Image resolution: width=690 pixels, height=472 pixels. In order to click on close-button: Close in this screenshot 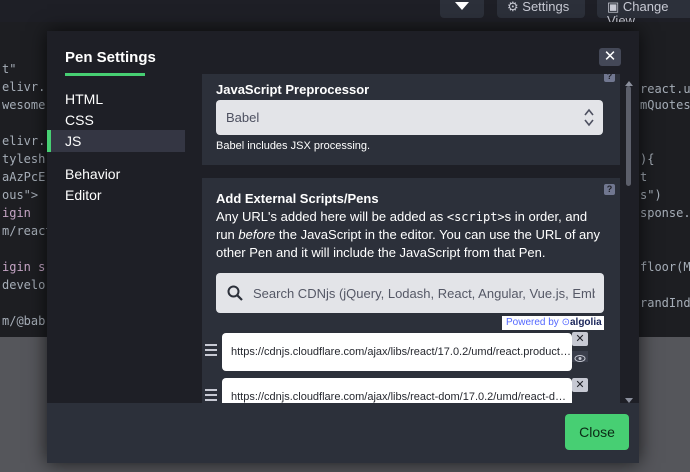, I will do `click(597, 432)`.